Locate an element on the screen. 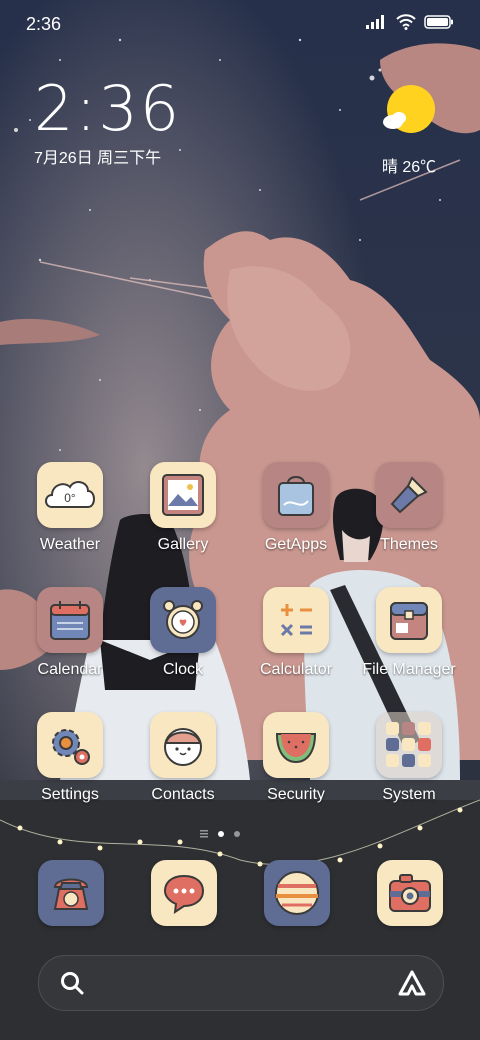 The height and width of the screenshot is (1040, 480). clock-widget-date: 7月26日 周三下午 is located at coordinates (98, 158).